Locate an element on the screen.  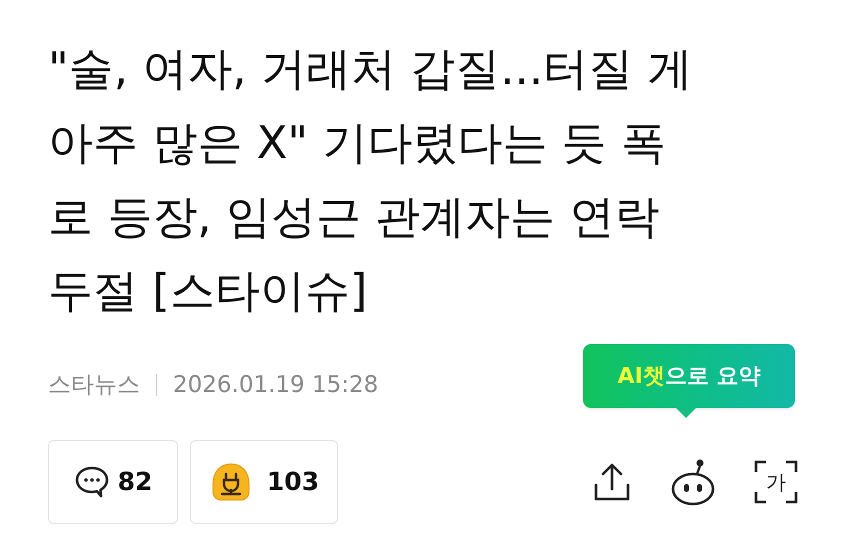
translate-button: 가 is located at coordinates (776, 482).